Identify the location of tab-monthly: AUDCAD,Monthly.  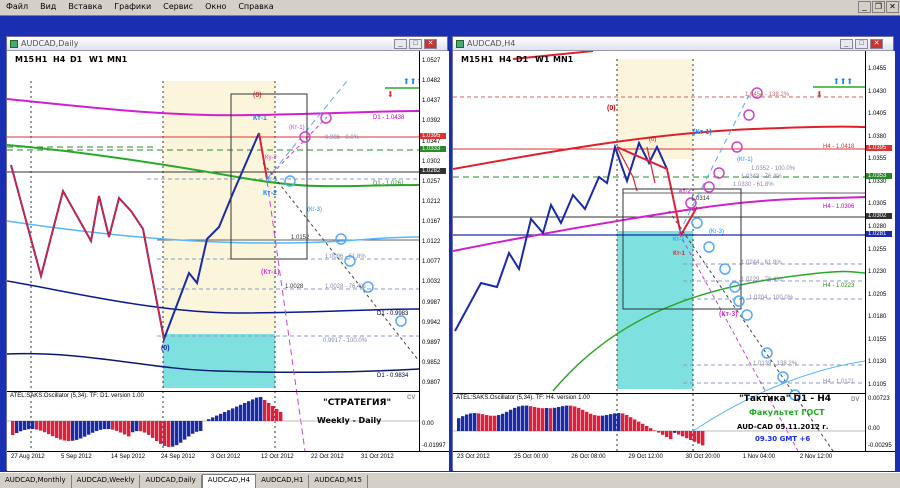
(36, 481).